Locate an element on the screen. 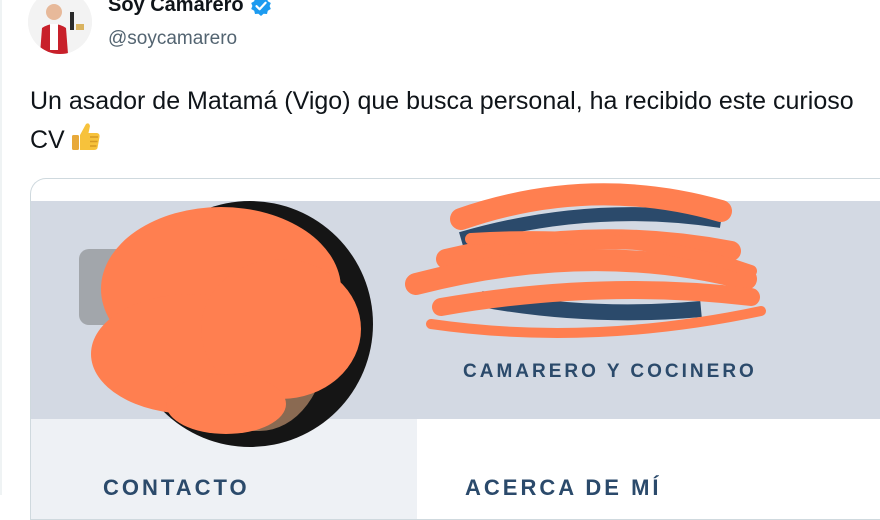 This screenshot has width=880, height=520. author-name-row: Soy Camarero is located at coordinates (190, 8).